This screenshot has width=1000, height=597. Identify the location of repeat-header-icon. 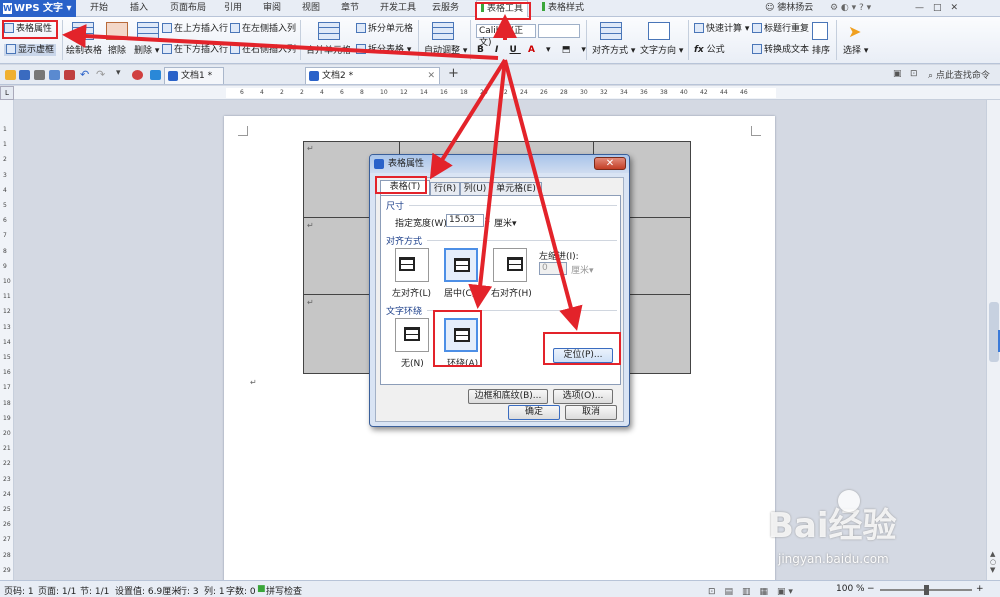
(757, 28).